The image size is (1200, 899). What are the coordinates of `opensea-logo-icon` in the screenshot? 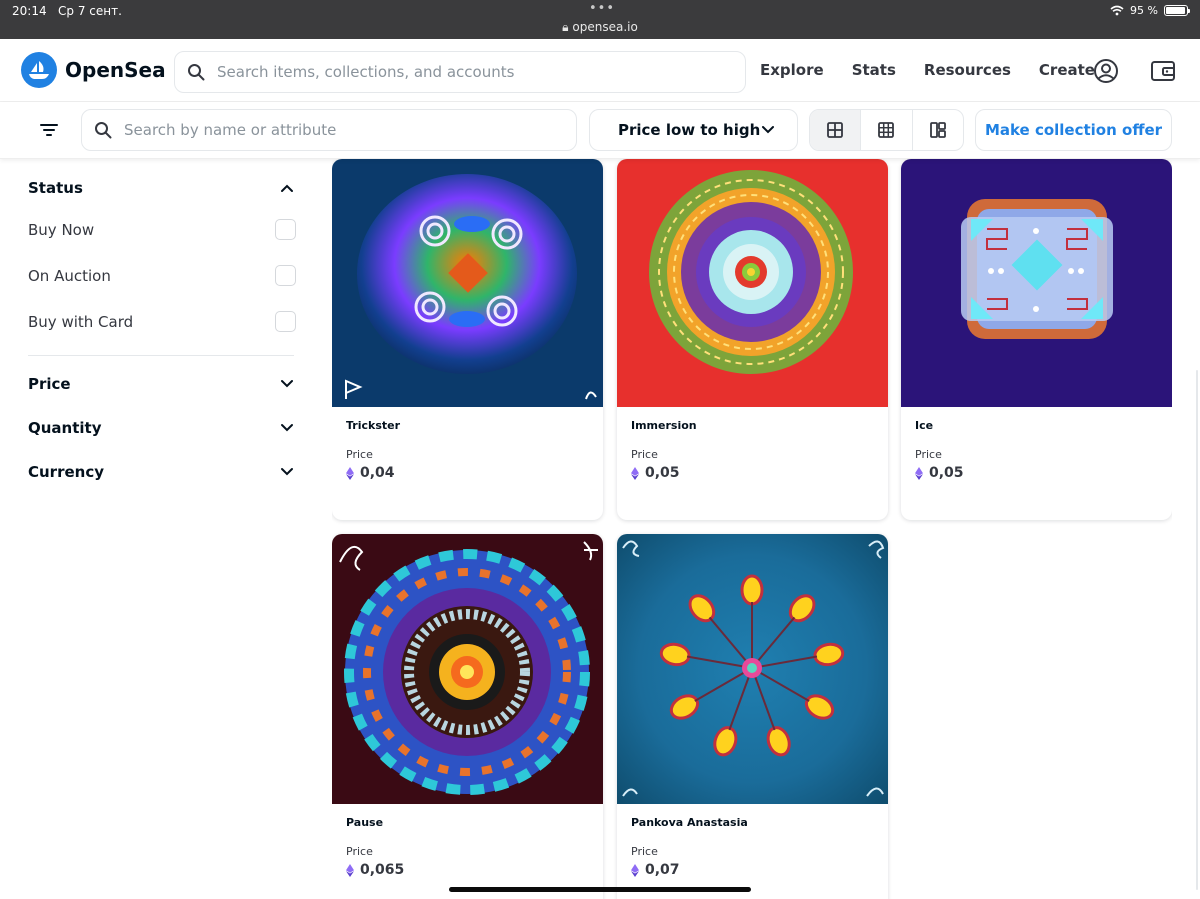 It's located at (39, 70).